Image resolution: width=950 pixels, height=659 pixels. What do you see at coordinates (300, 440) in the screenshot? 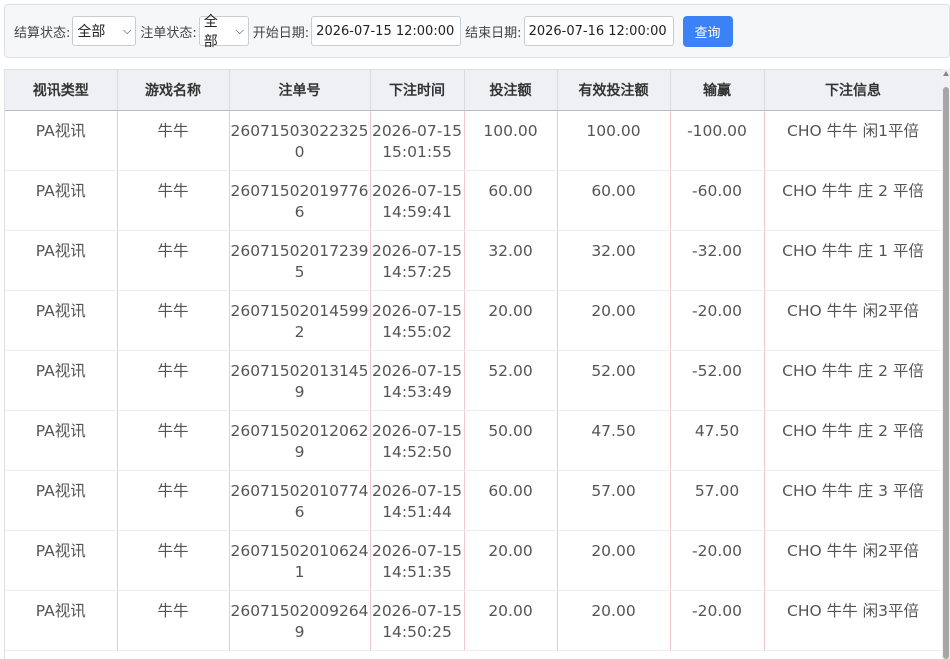
I see `cell-bet-id: 260715020120629` at bounding box center [300, 440].